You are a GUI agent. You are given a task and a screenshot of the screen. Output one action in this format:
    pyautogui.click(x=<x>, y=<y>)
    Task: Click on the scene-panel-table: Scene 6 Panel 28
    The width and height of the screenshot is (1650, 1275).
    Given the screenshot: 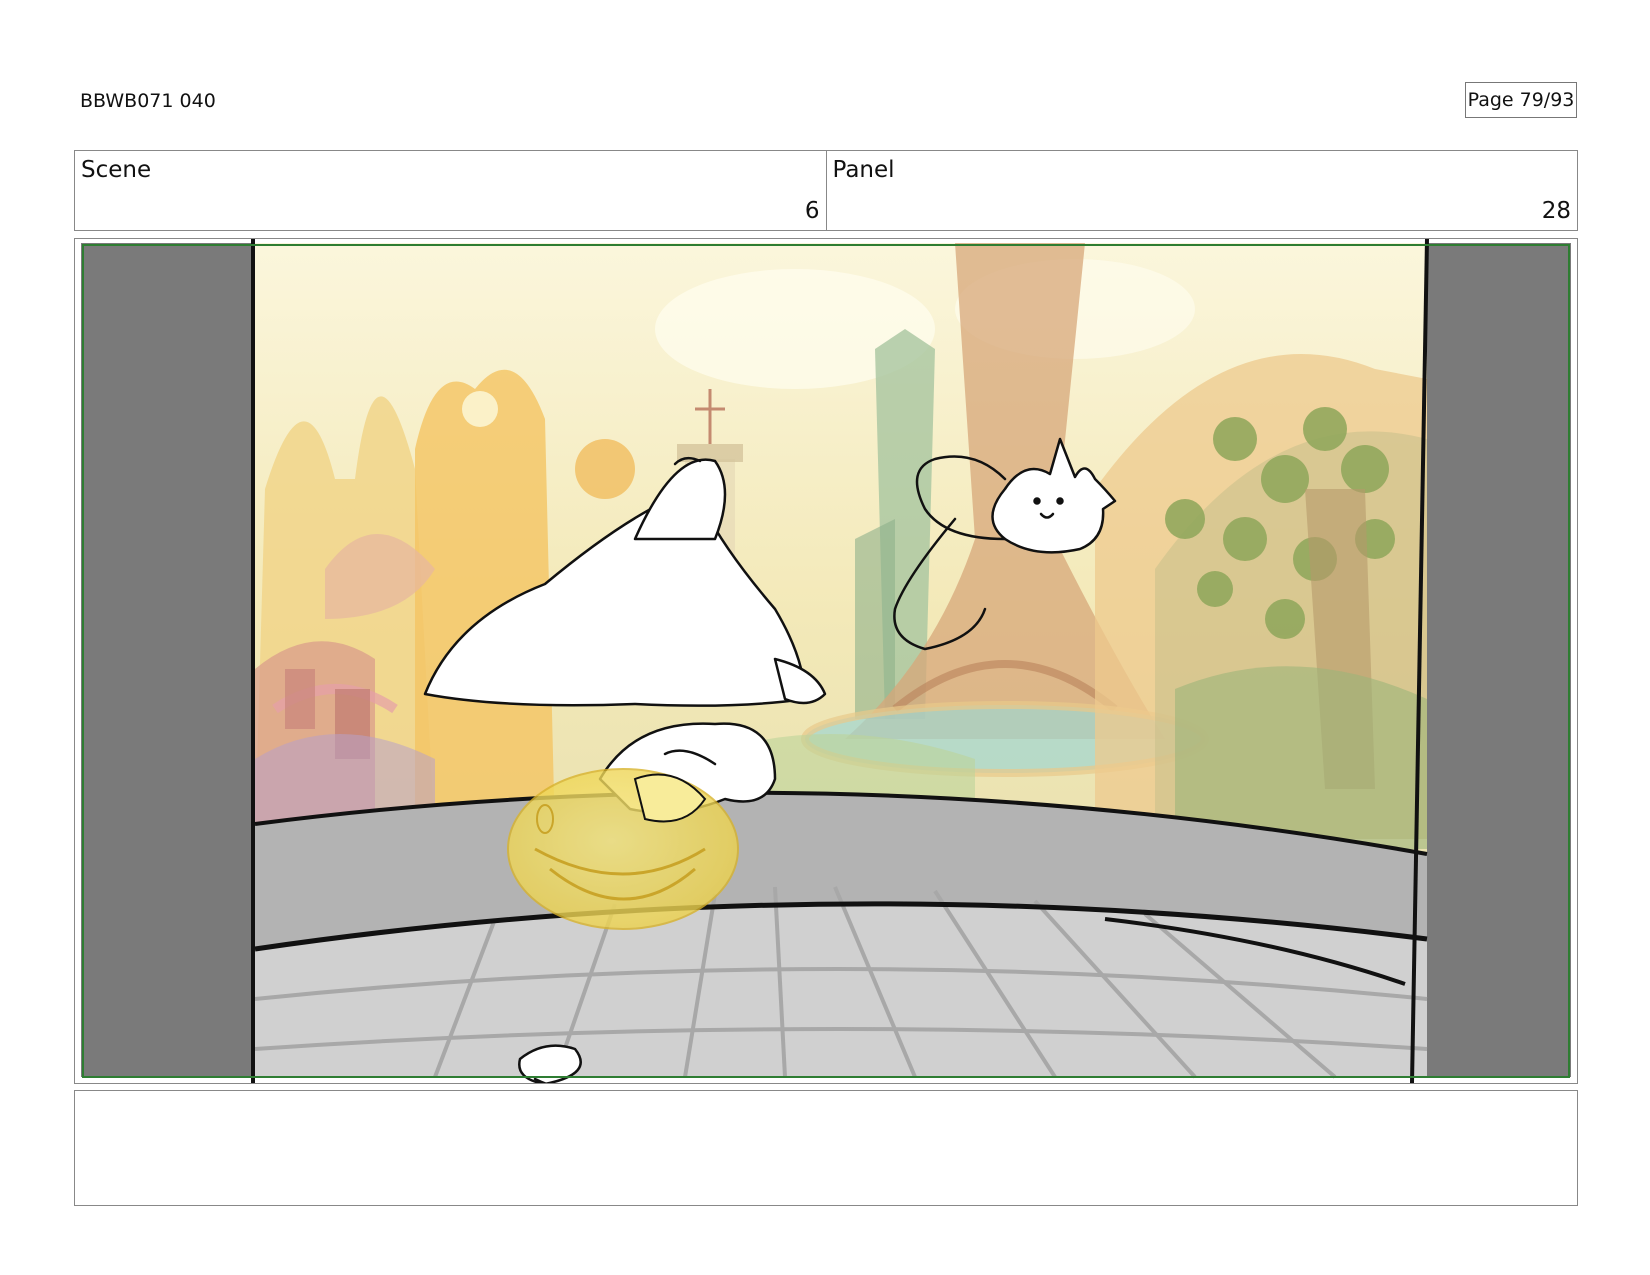 What is the action you would take?
    pyautogui.click(x=826, y=190)
    